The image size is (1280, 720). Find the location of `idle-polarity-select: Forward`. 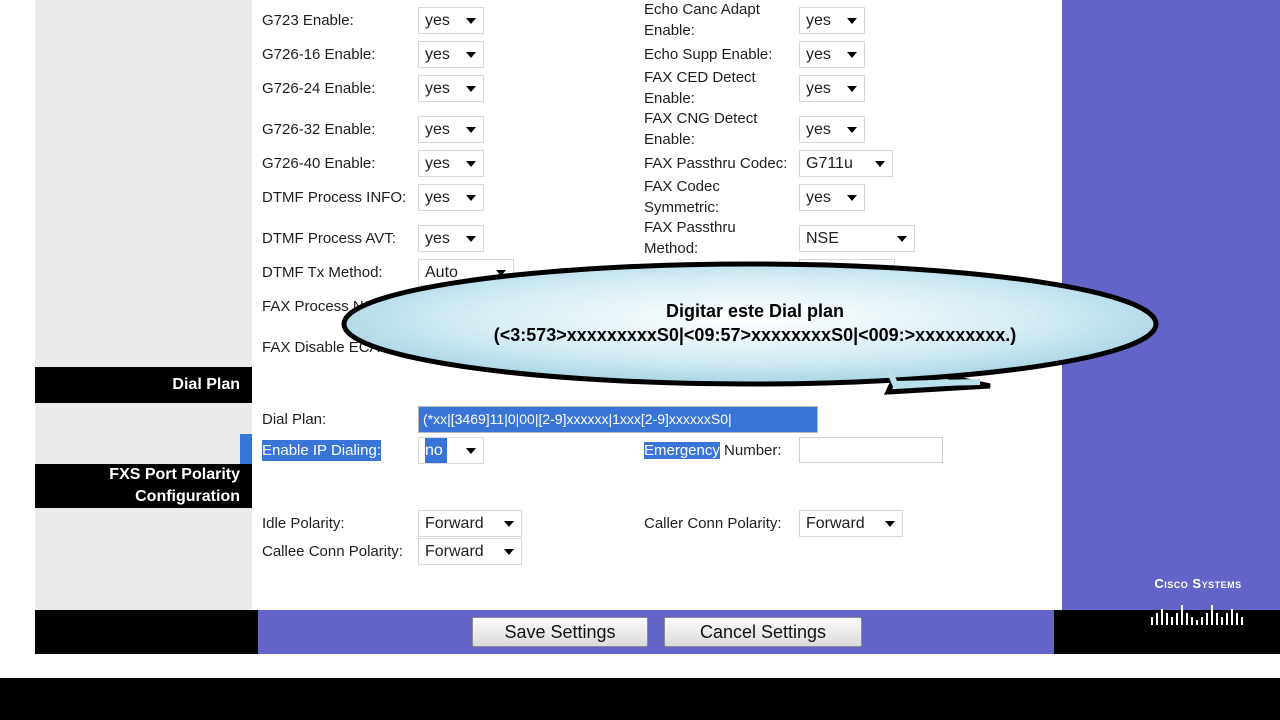

idle-polarity-select: Forward is located at coordinates (470, 523).